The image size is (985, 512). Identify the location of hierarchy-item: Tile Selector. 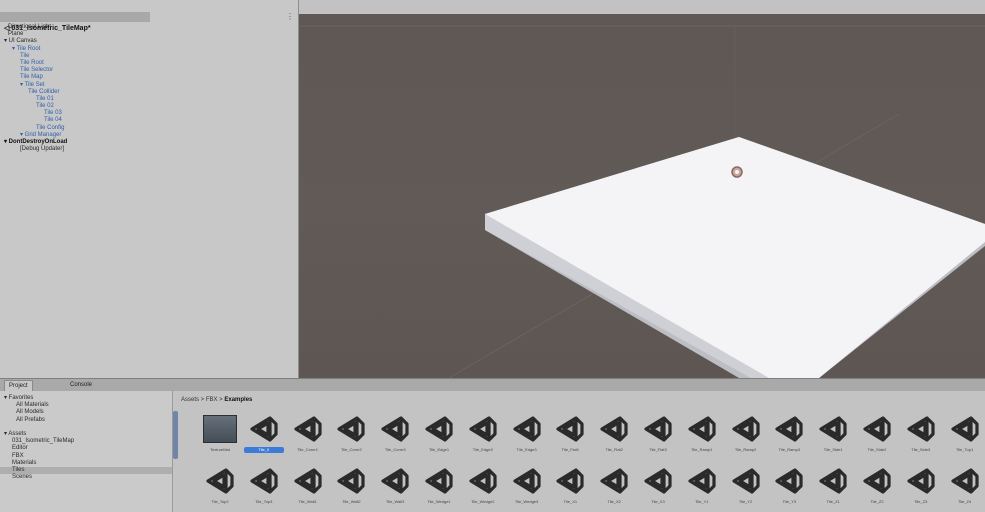
(149, 70).